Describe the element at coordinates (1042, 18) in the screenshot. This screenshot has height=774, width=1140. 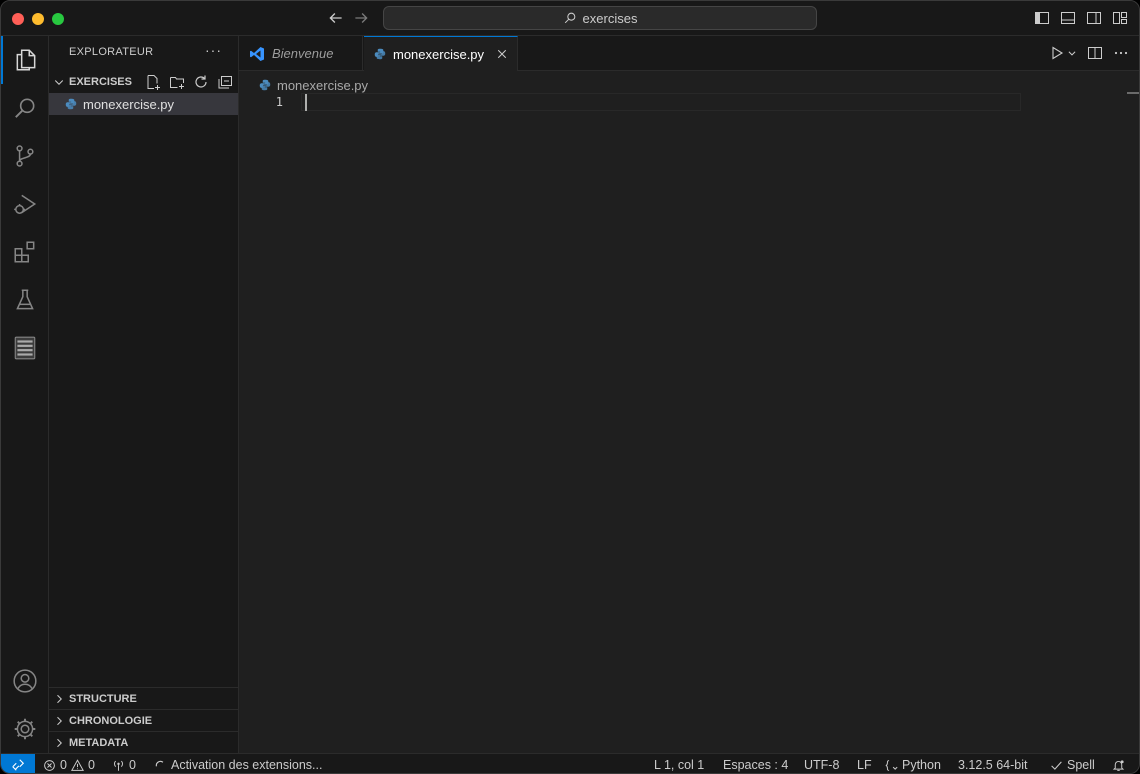
I see `toggle-primary-sidebar-icon` at that location.